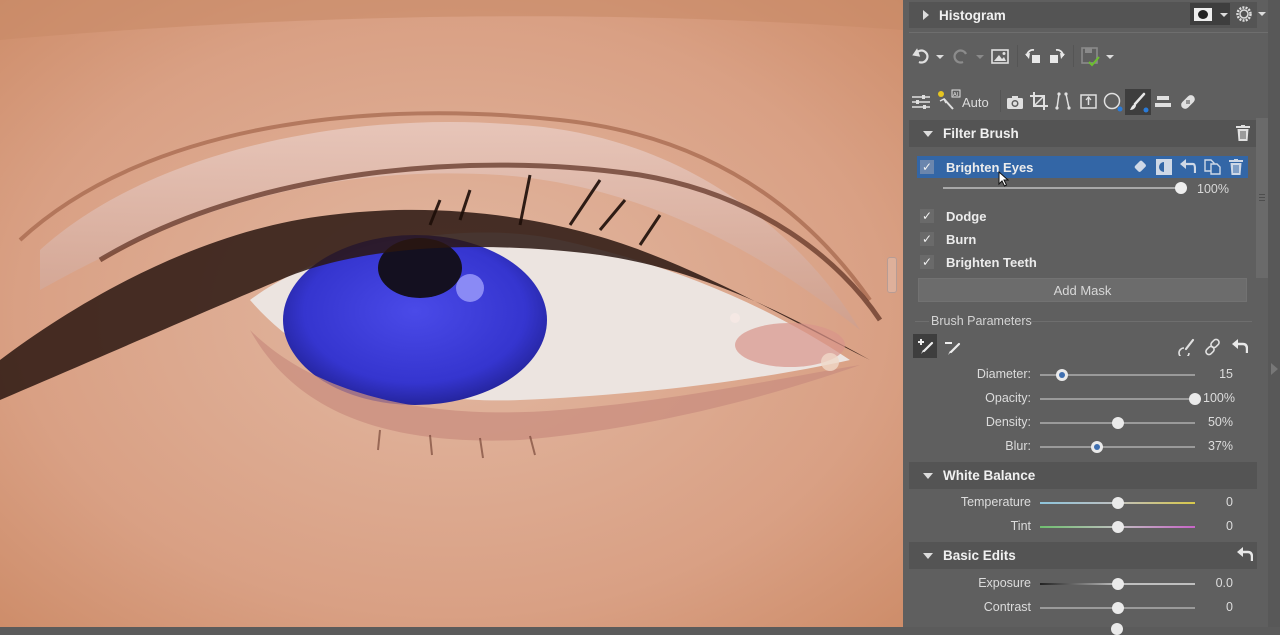 Image resolution: width=1280 pixels, height=635 pixels. I want to click on slider-value: 15, so click(1218, 374).